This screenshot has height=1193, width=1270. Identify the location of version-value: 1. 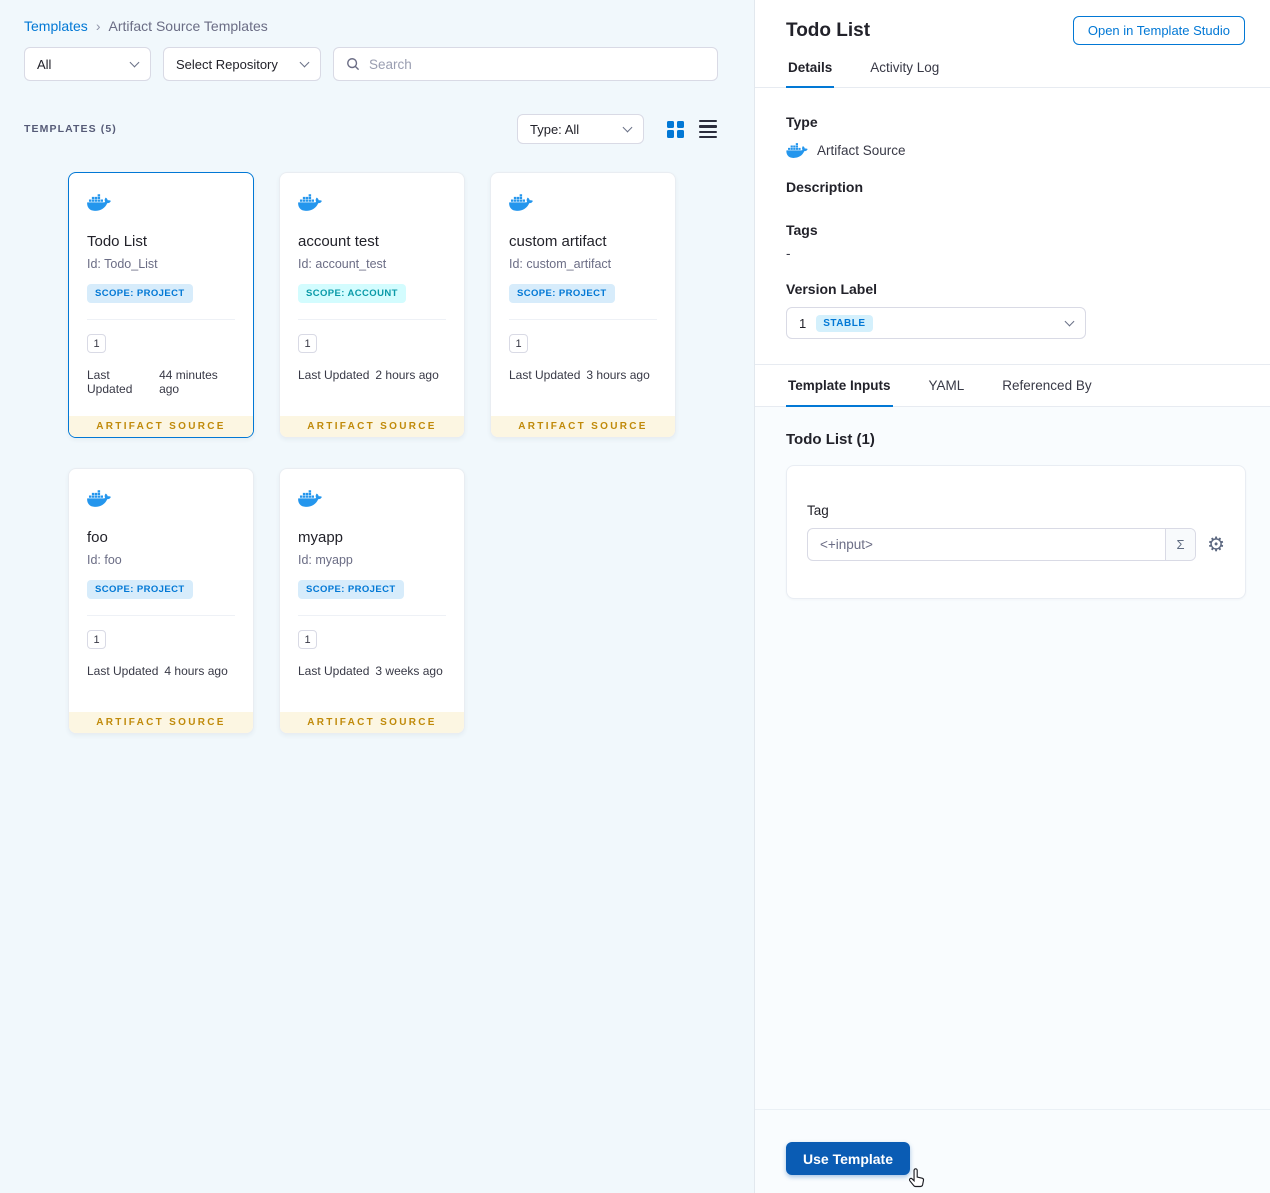
(803, 323).